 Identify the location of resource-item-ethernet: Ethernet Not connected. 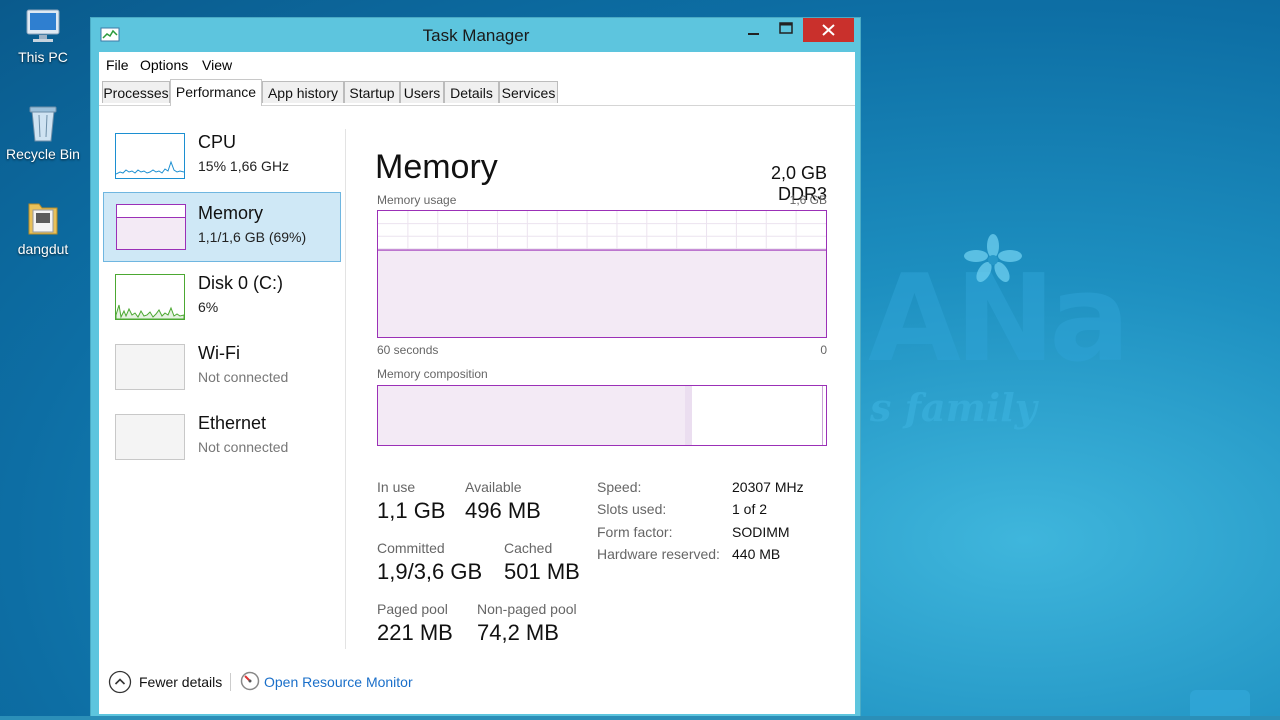
(222, 437).